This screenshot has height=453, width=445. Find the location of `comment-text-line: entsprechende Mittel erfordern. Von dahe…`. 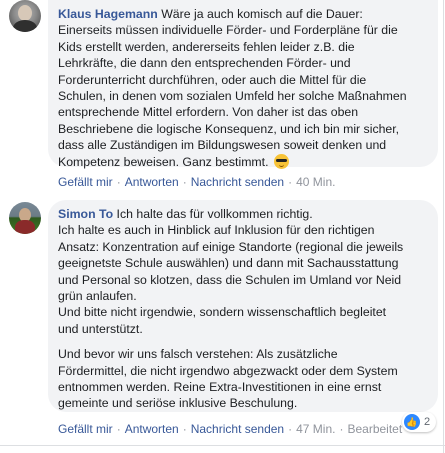

comment-text-line: entsprechende Mittel erfordern. Von dahe… is located at coordinates (208, 112).